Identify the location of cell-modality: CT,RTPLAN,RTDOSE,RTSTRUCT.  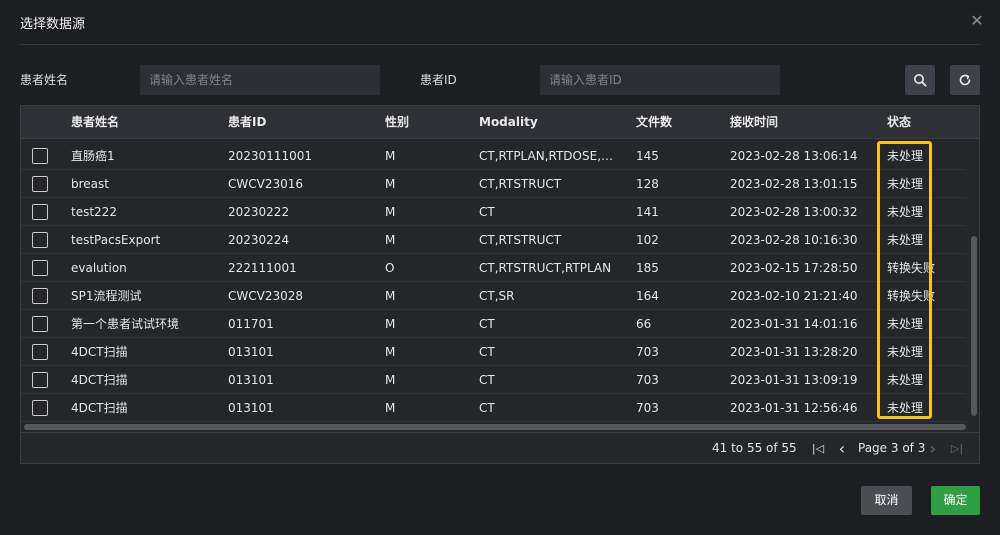
(548, 156).